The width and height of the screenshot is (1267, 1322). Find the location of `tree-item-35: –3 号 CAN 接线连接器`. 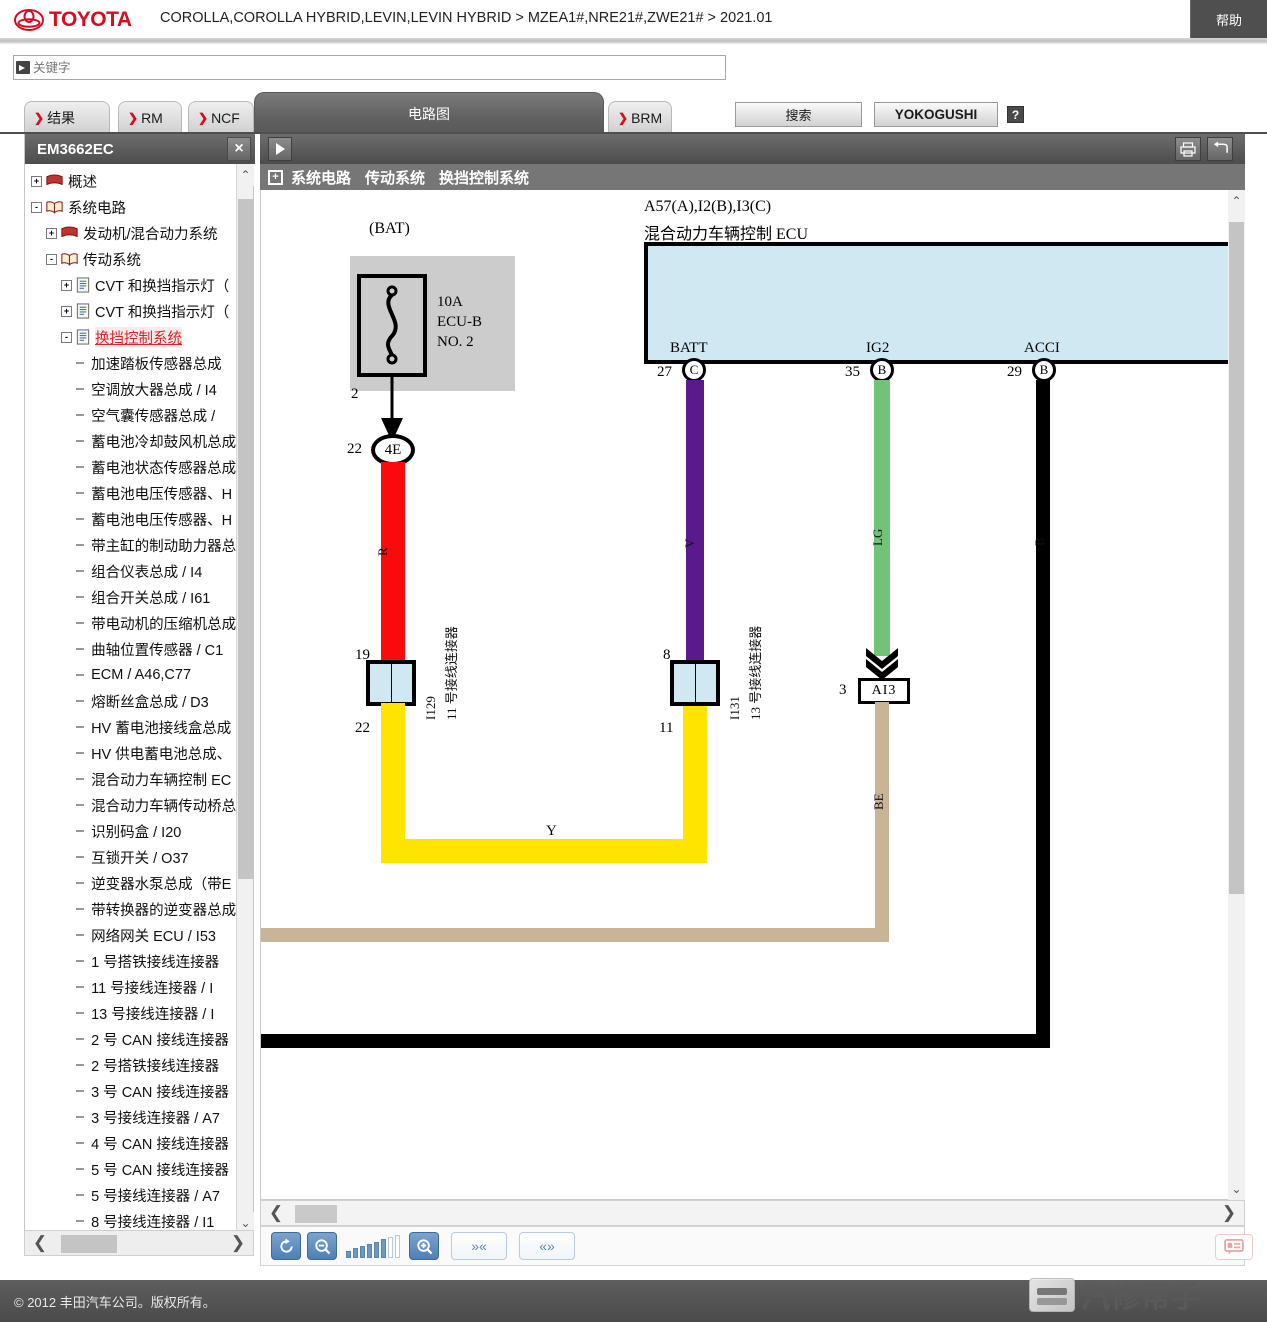

tree-item-35: –3 号 CAN 接线连接器 is located at coordinates (131, 1091).